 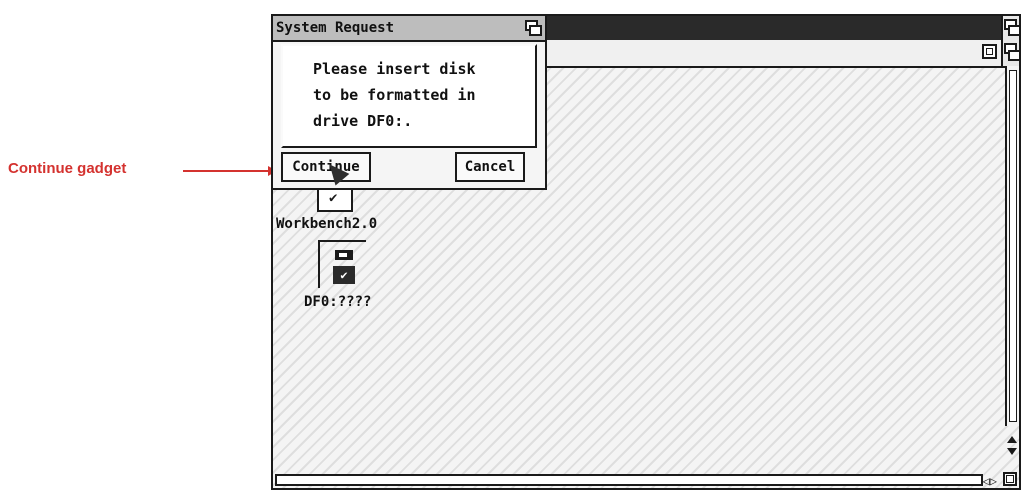 I want to click on disk-label-icon: ✔, so click(x=344, y=275).